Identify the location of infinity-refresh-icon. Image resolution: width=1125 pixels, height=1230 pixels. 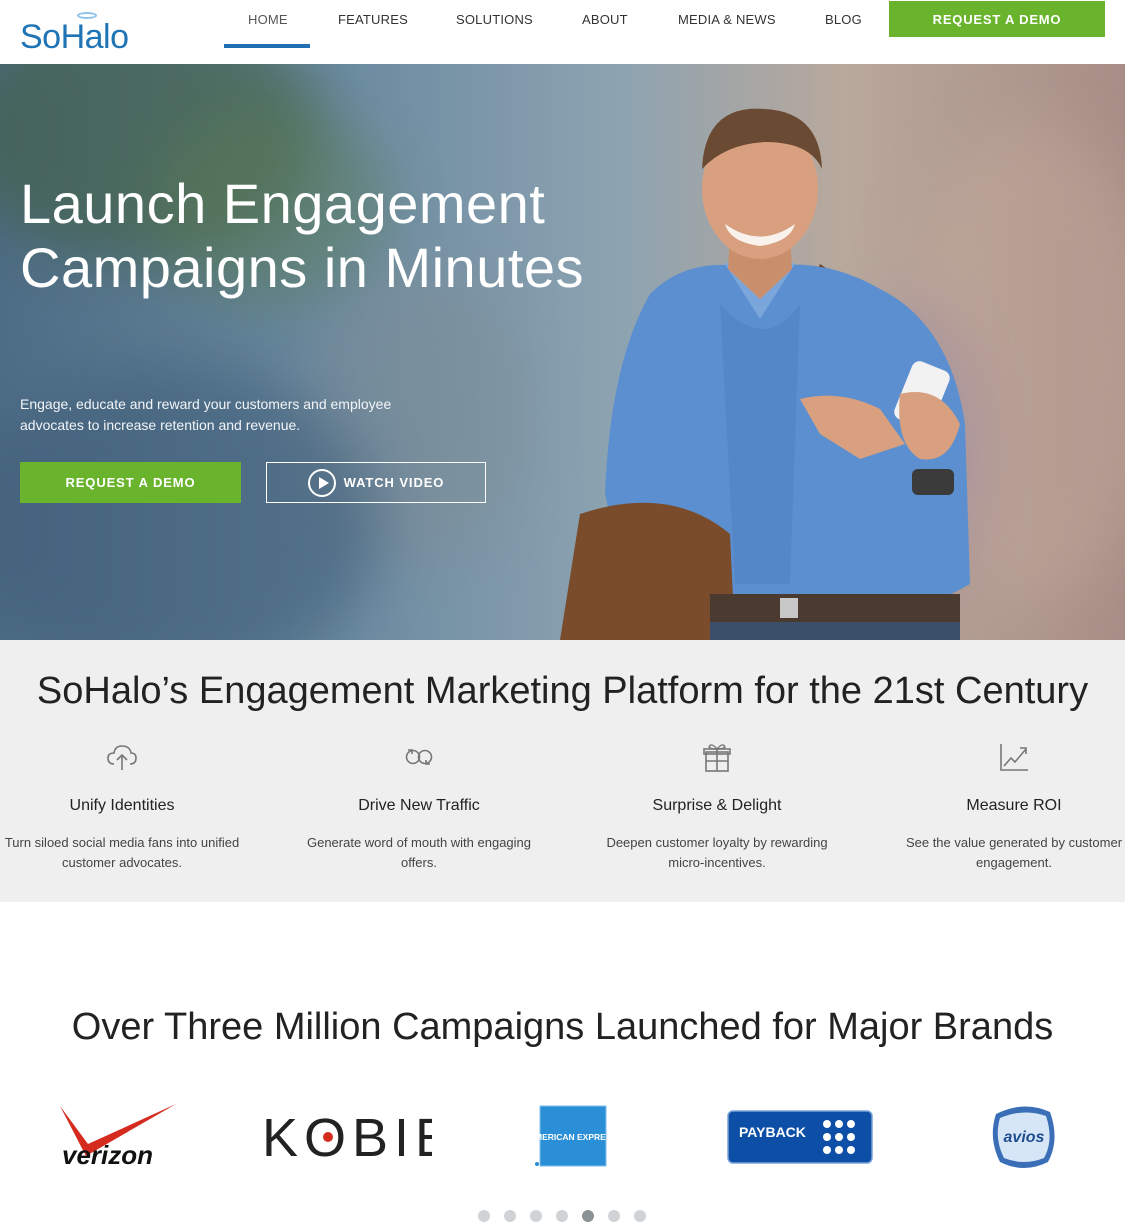
(419, 757).